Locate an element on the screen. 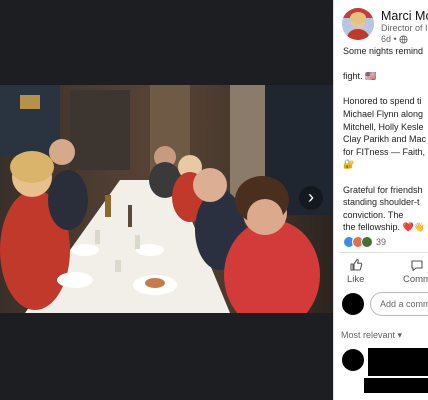  author-avatar is located at coordinates (358, 24).